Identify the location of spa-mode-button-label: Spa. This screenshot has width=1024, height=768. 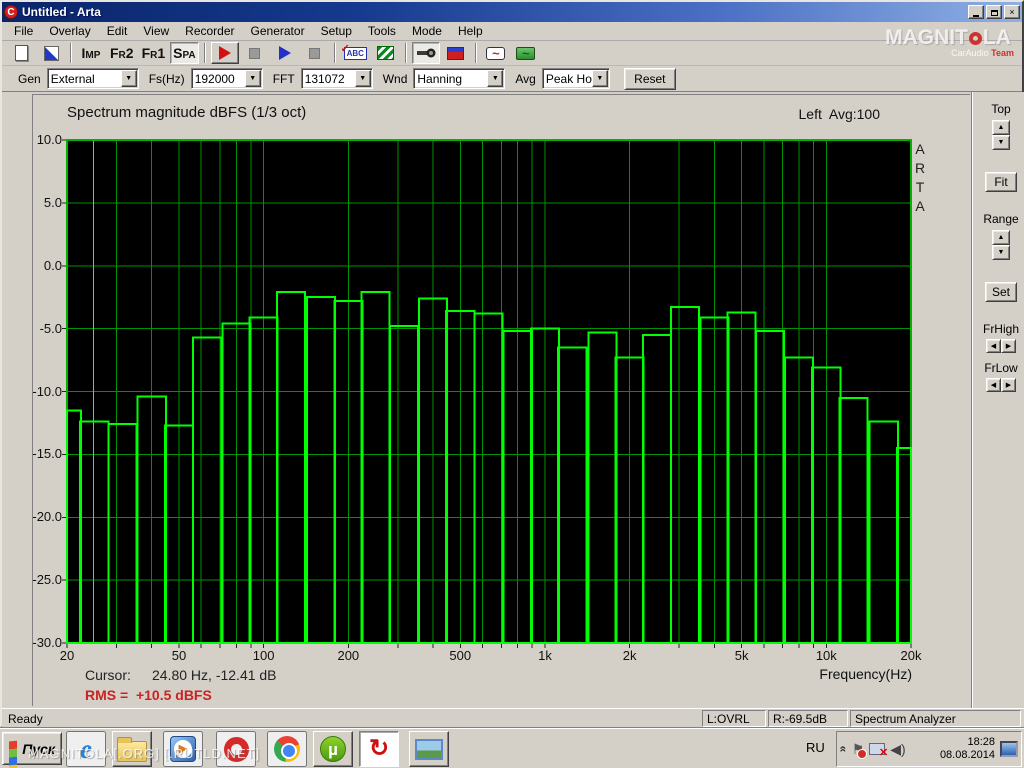
(184, 53).